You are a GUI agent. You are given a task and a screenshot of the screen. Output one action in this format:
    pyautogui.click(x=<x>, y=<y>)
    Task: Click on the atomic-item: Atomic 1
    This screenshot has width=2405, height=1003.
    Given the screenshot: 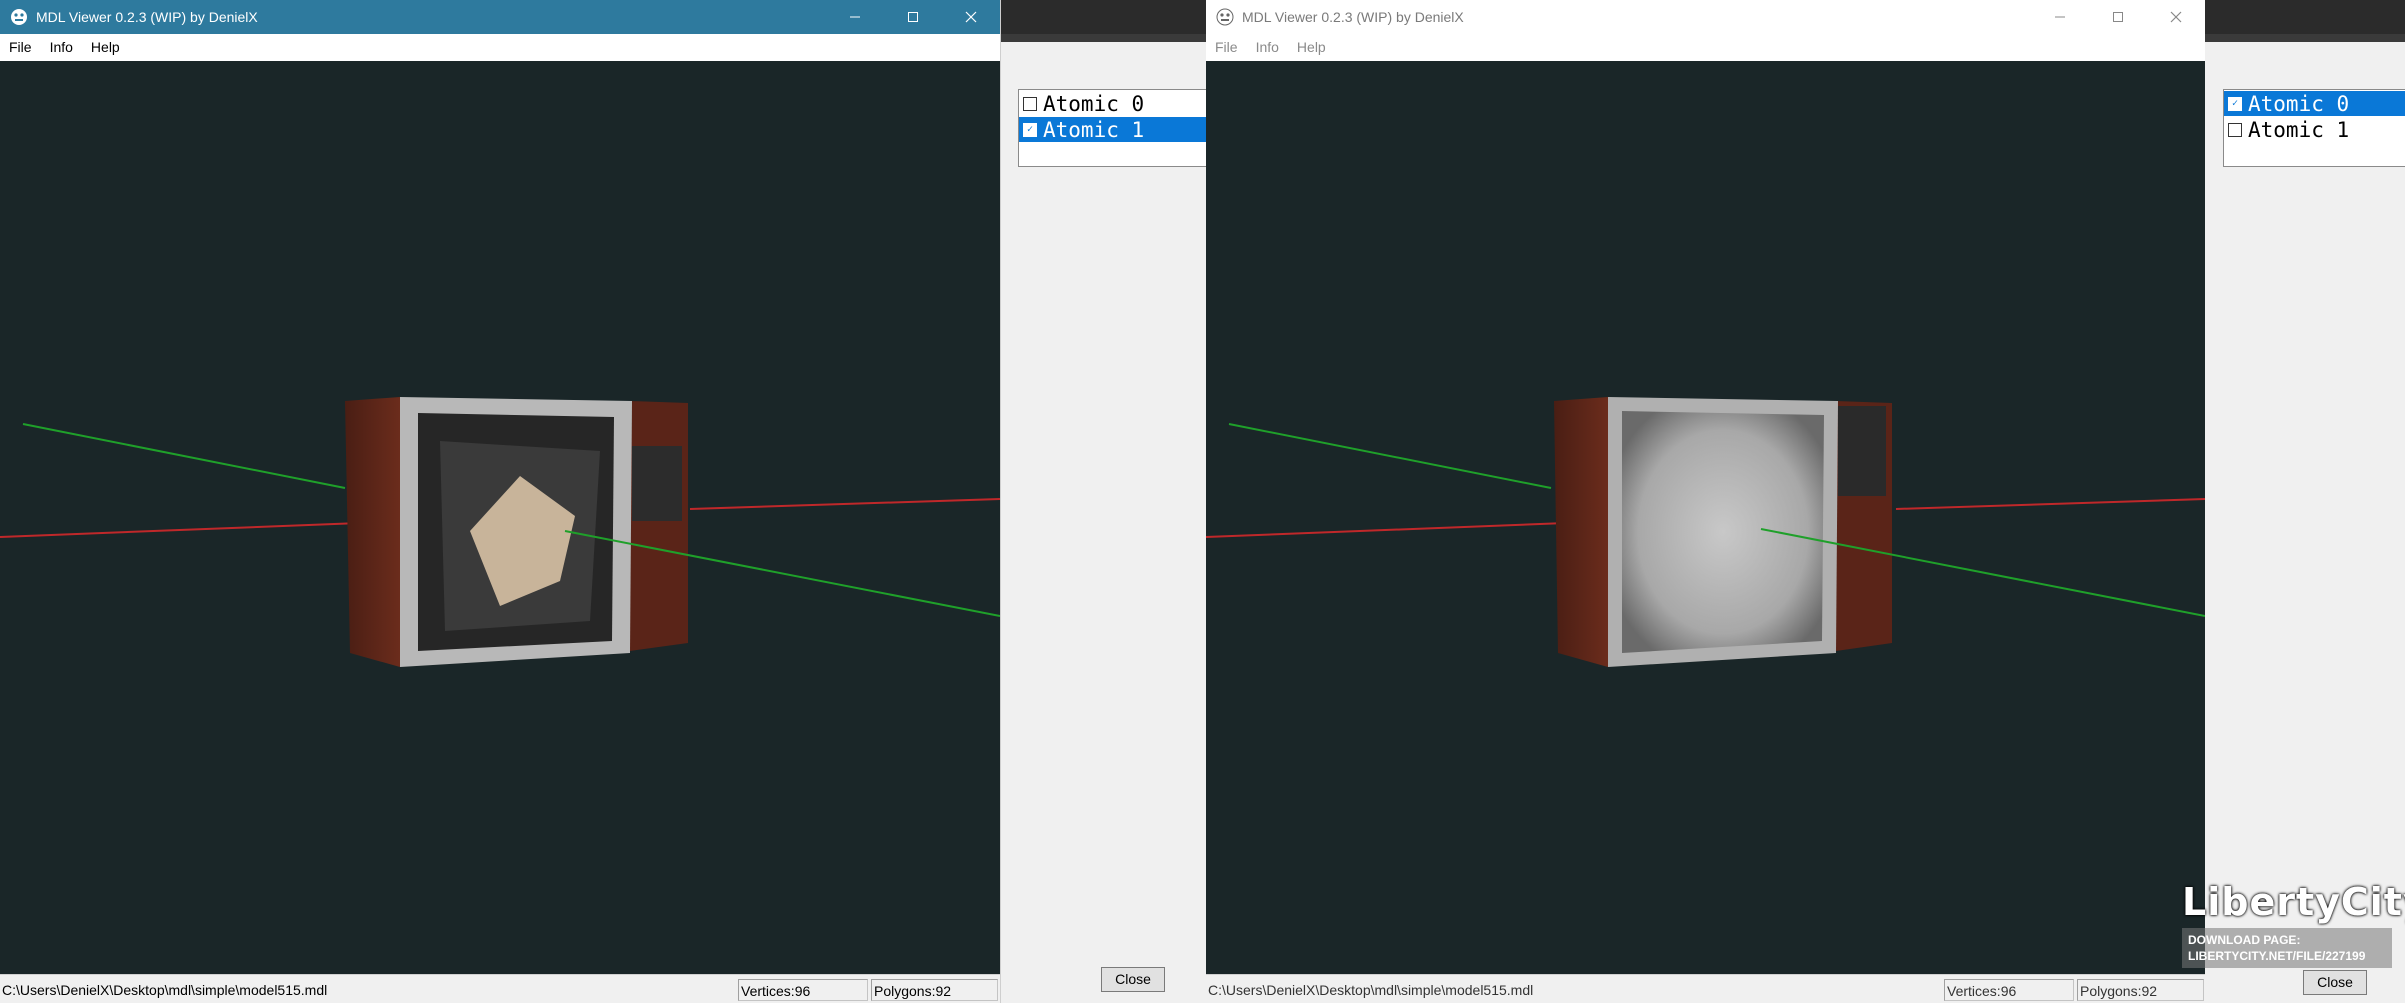 What is the action you would take?
    pyautogui.click(x=2314, y=129)
    